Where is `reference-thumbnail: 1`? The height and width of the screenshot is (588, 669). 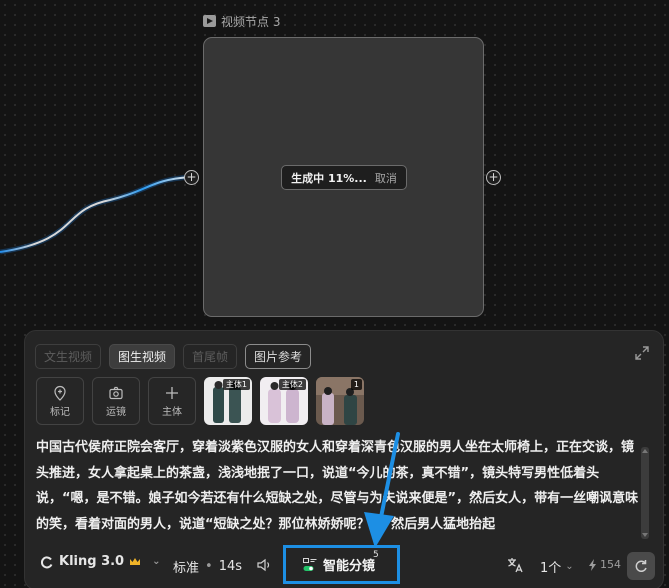 reference-thumbnail: 1 is located at coordinates (340, 401).